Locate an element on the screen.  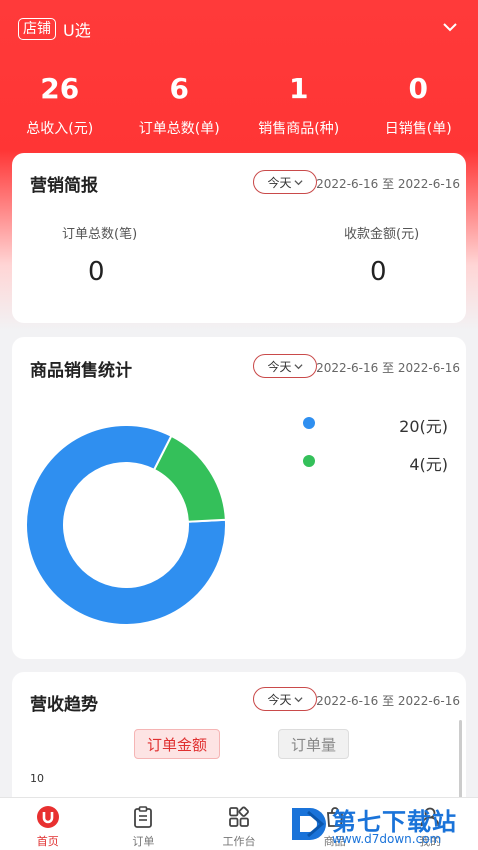
orders-count-label: 订单总数(笔) is located at coordinates (100, 234).